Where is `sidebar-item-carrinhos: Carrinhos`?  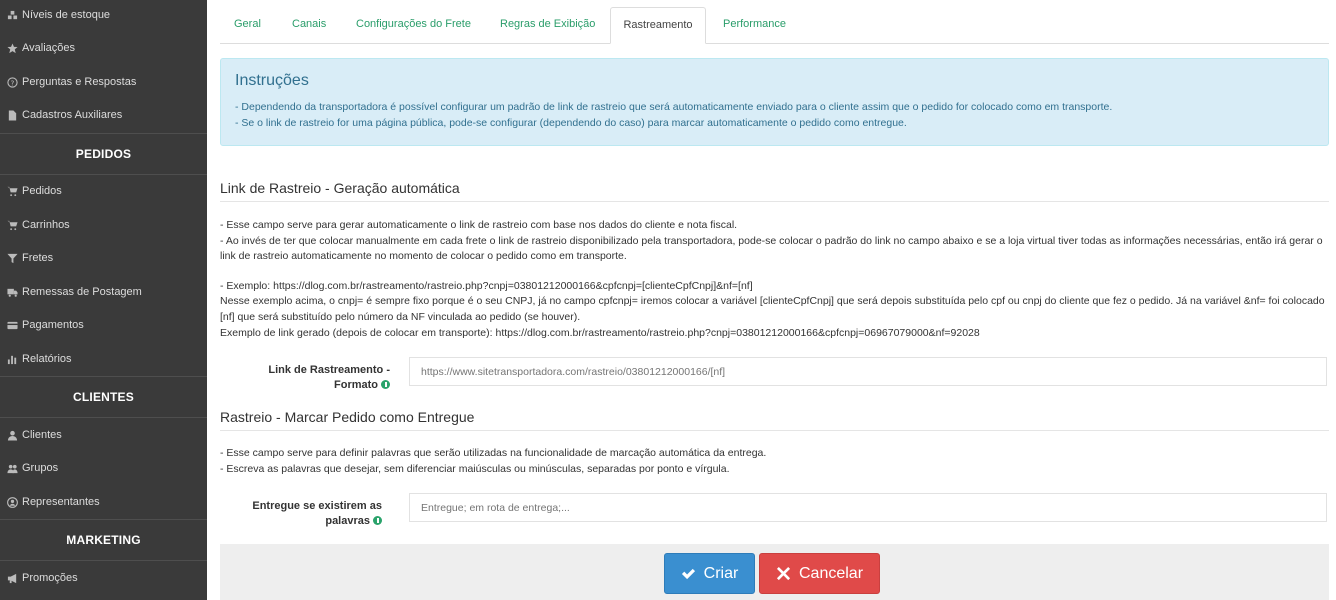 sidebar-item-carrinhos: Carrinhos is located at coordinates (103, 225).